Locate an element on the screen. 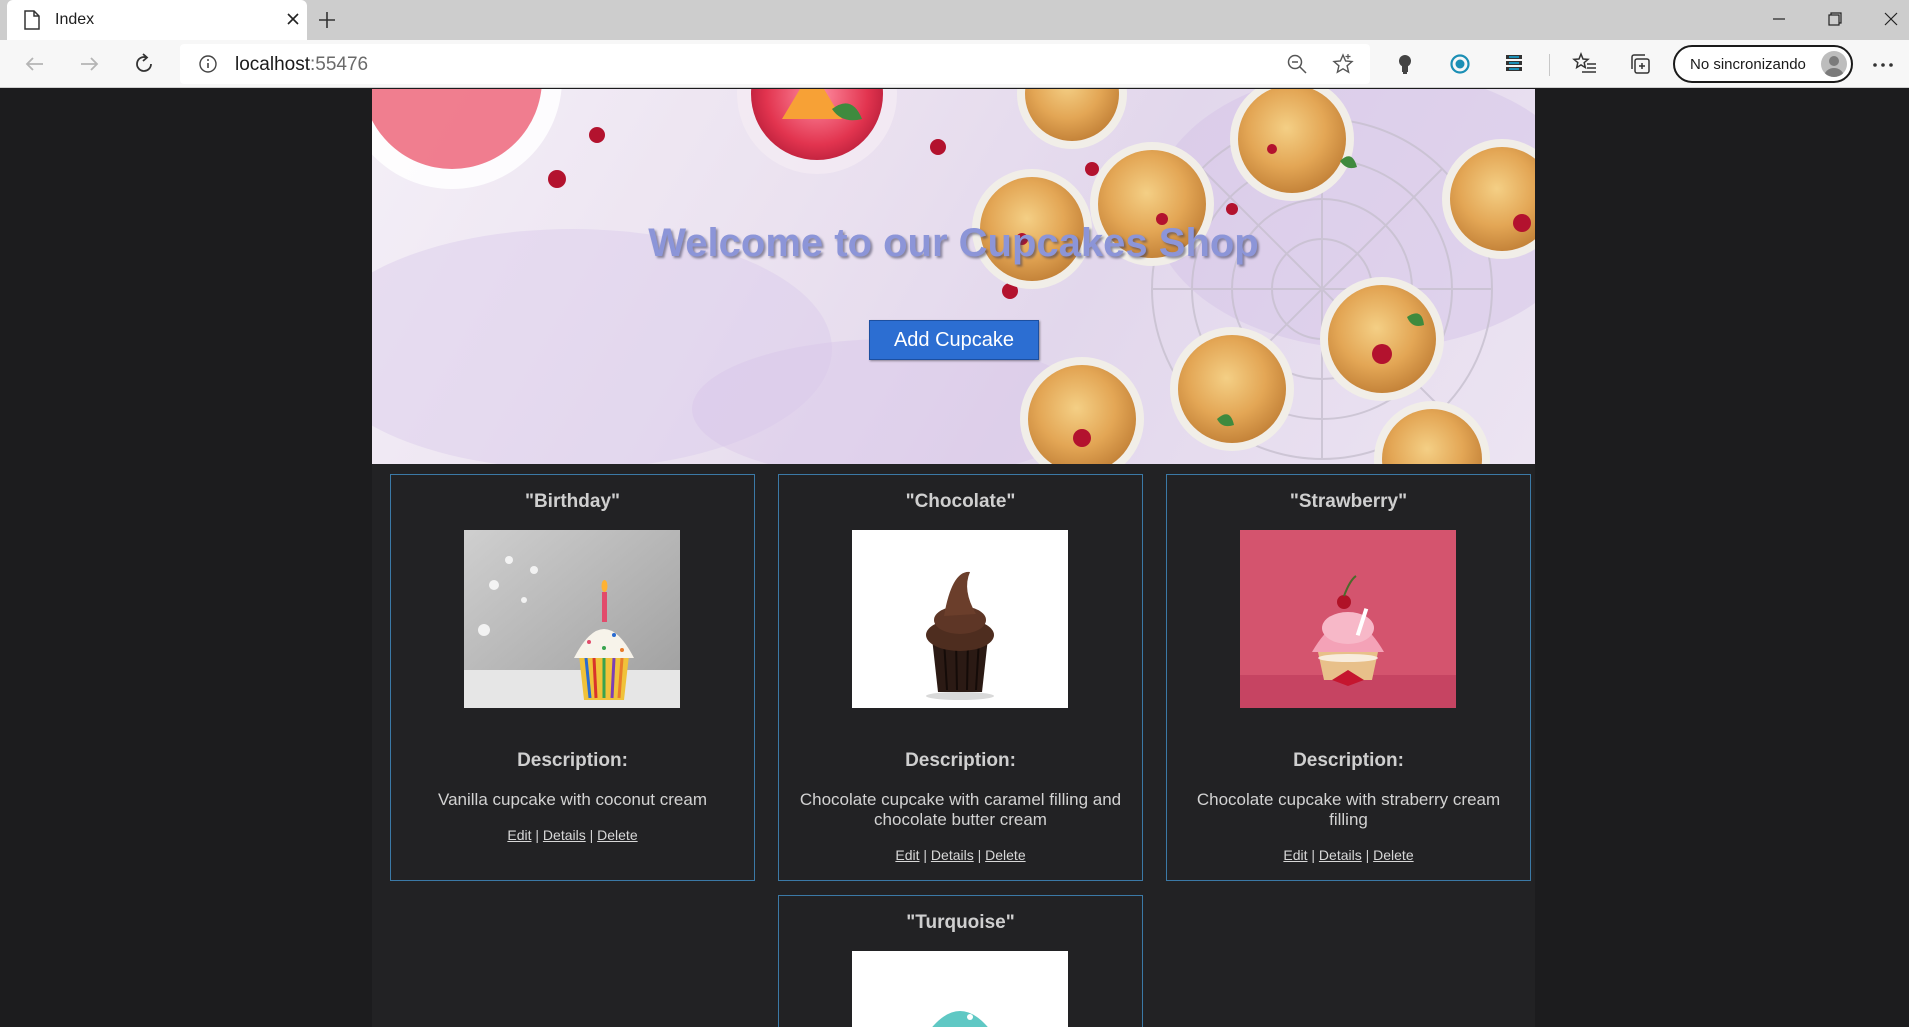  close-icon is located at coordinates (1891, 19).